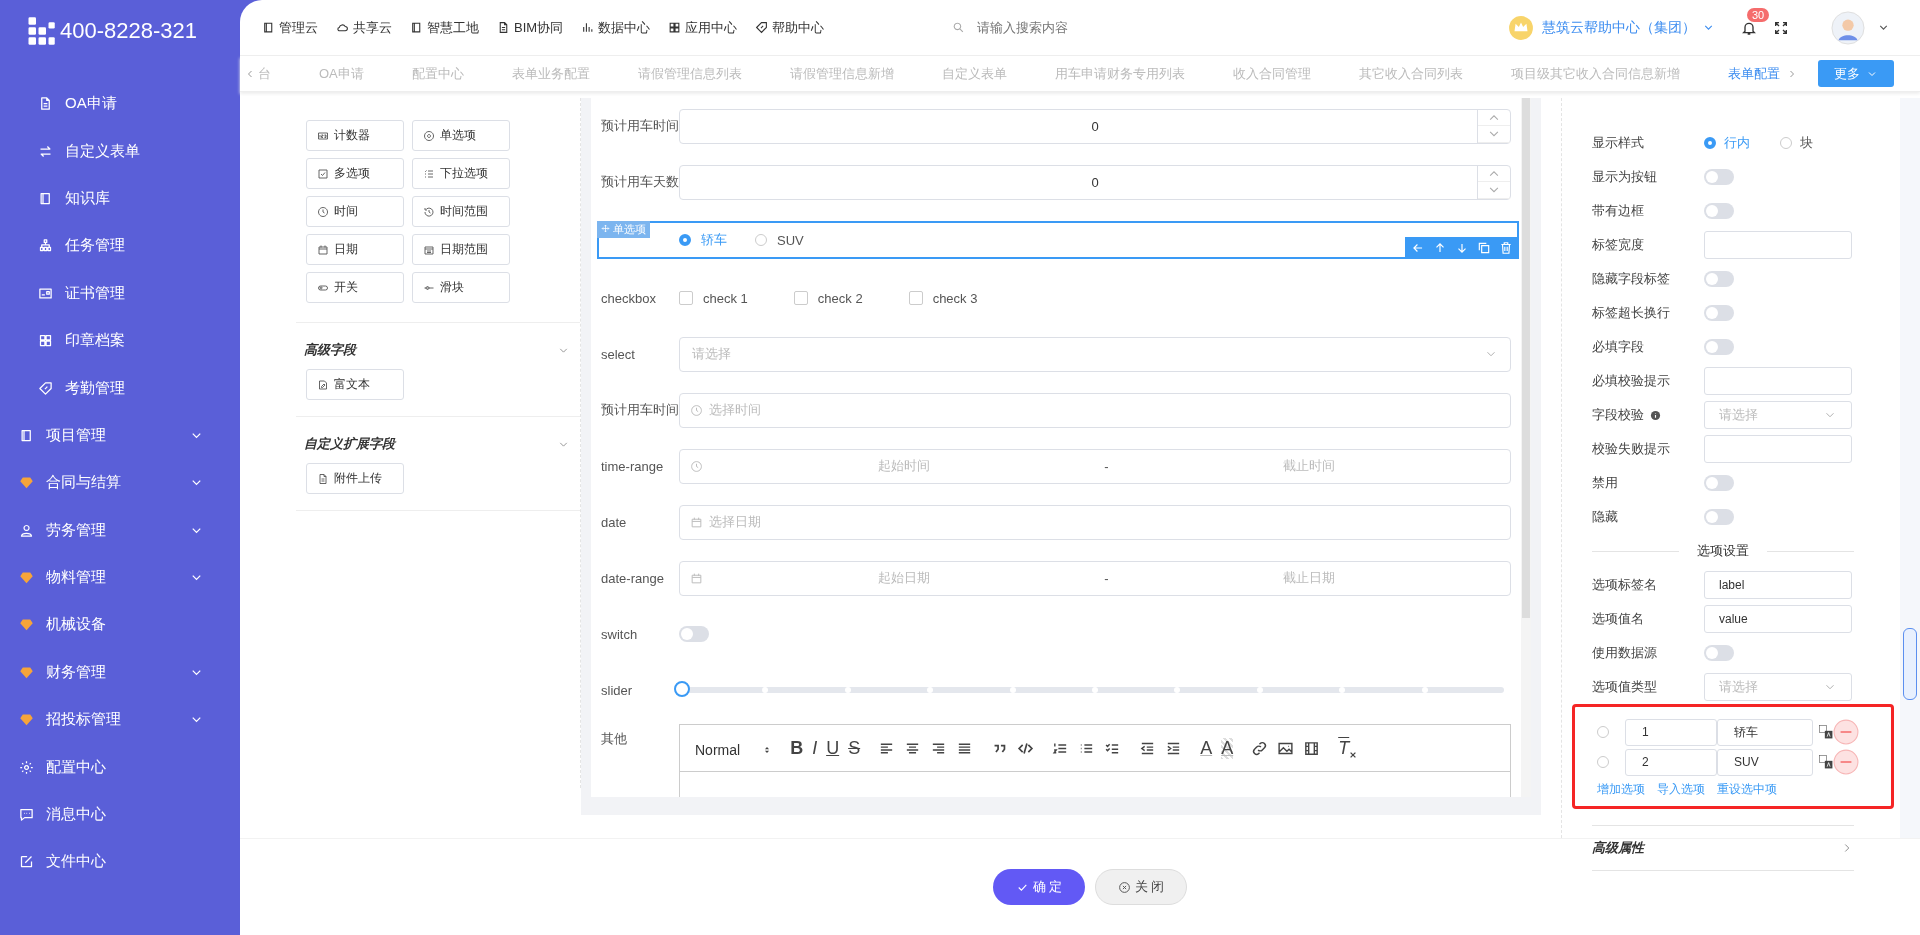 Image resolution: width=1920 pixels, height=935 pixels. Describe the element at coordinates (616, 27) in the screenshot. I see `nav-link: 数据中心` at that location.